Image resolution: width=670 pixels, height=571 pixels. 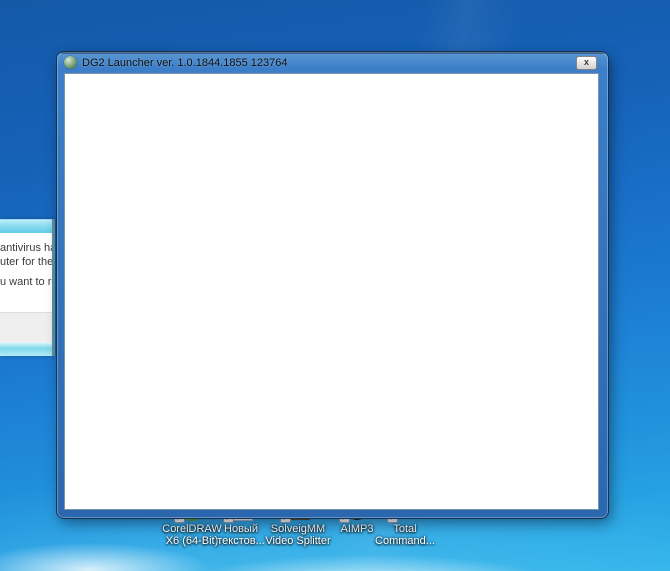 I want to click on dialog-glass-border-top, so click(x=26, y=226).